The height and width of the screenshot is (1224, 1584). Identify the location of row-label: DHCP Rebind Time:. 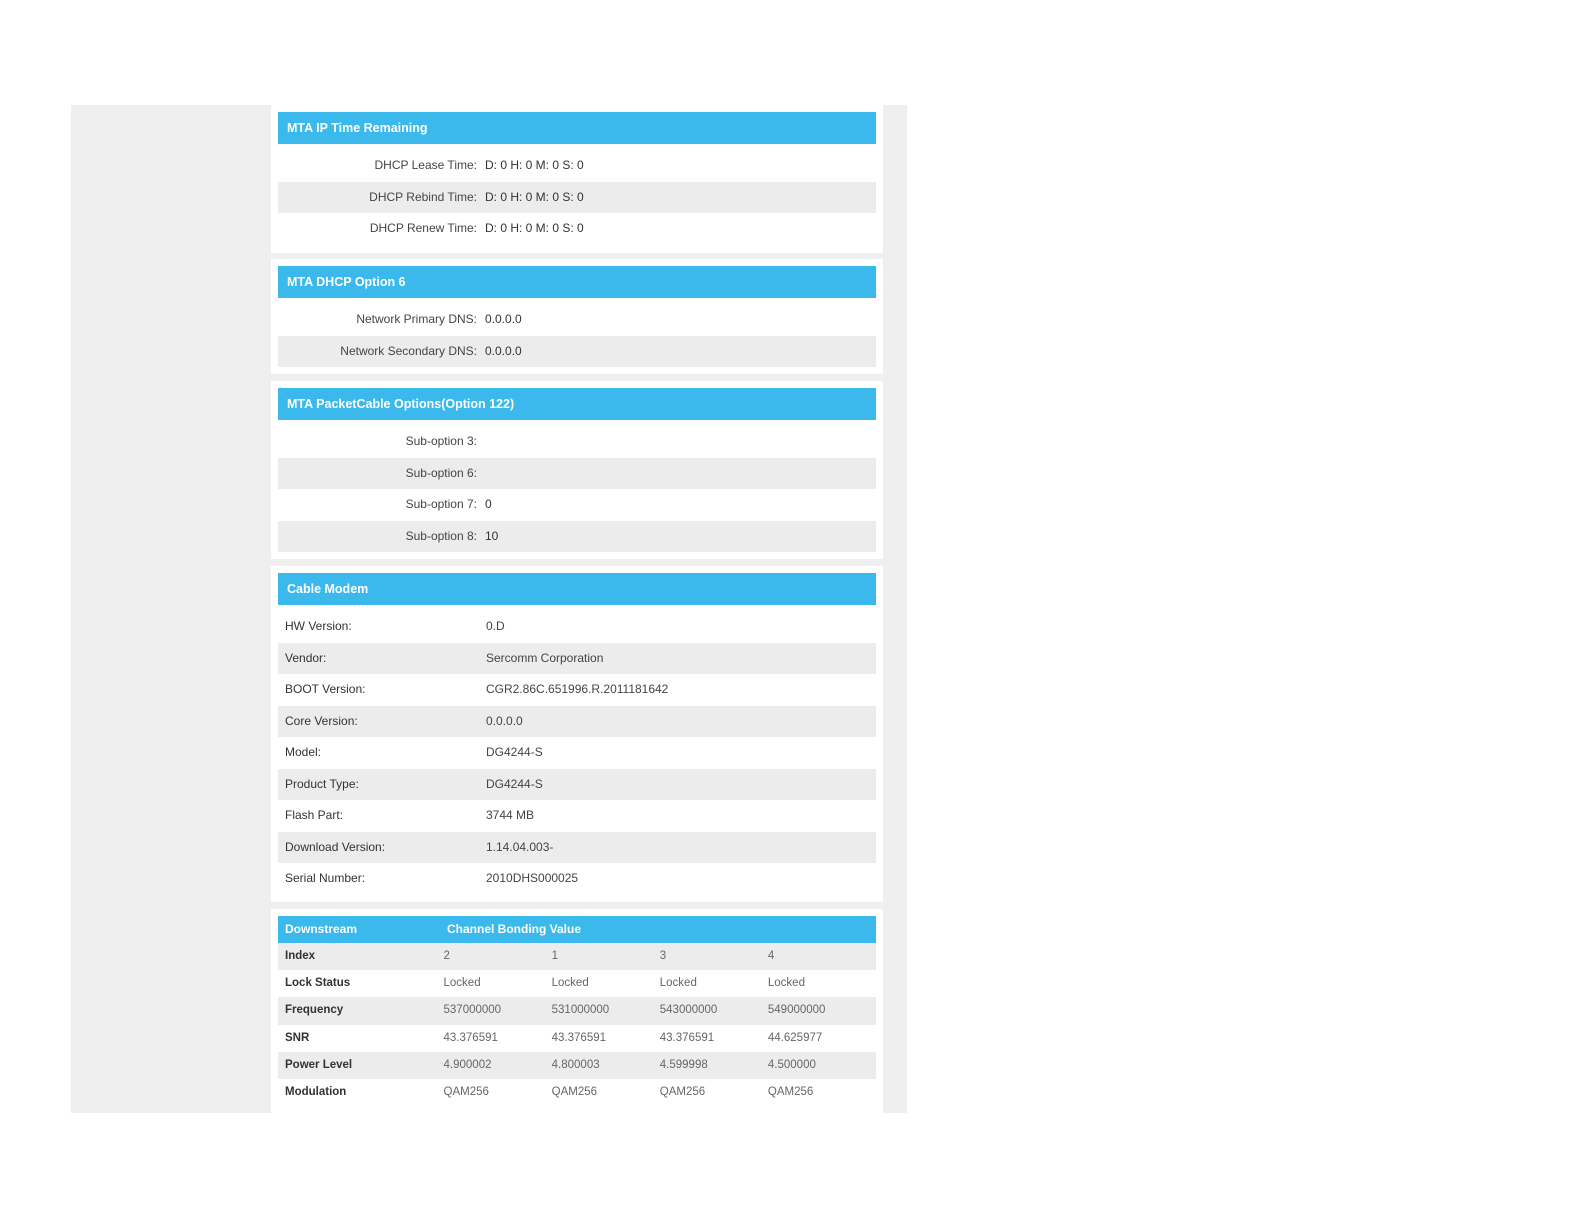
(423, 196).